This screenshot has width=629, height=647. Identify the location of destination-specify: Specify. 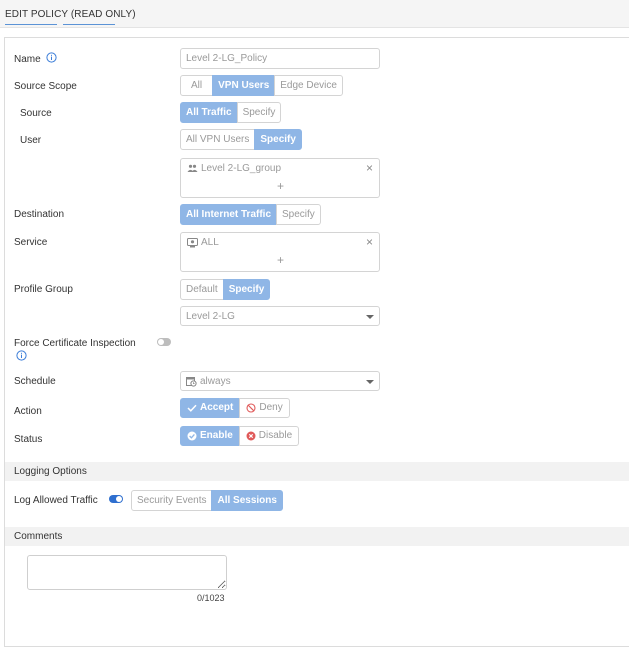
(298, 214).